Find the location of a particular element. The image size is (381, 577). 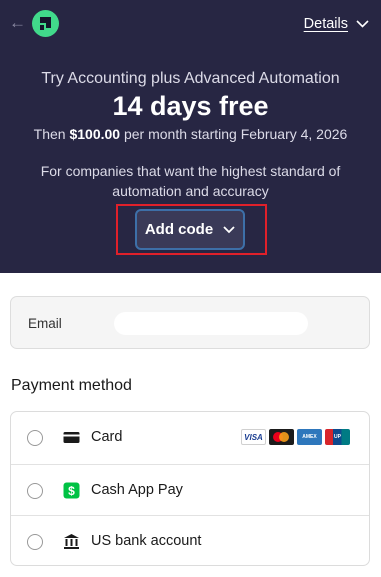

cash-app-icon: $ is located at coordinates (71, 490).